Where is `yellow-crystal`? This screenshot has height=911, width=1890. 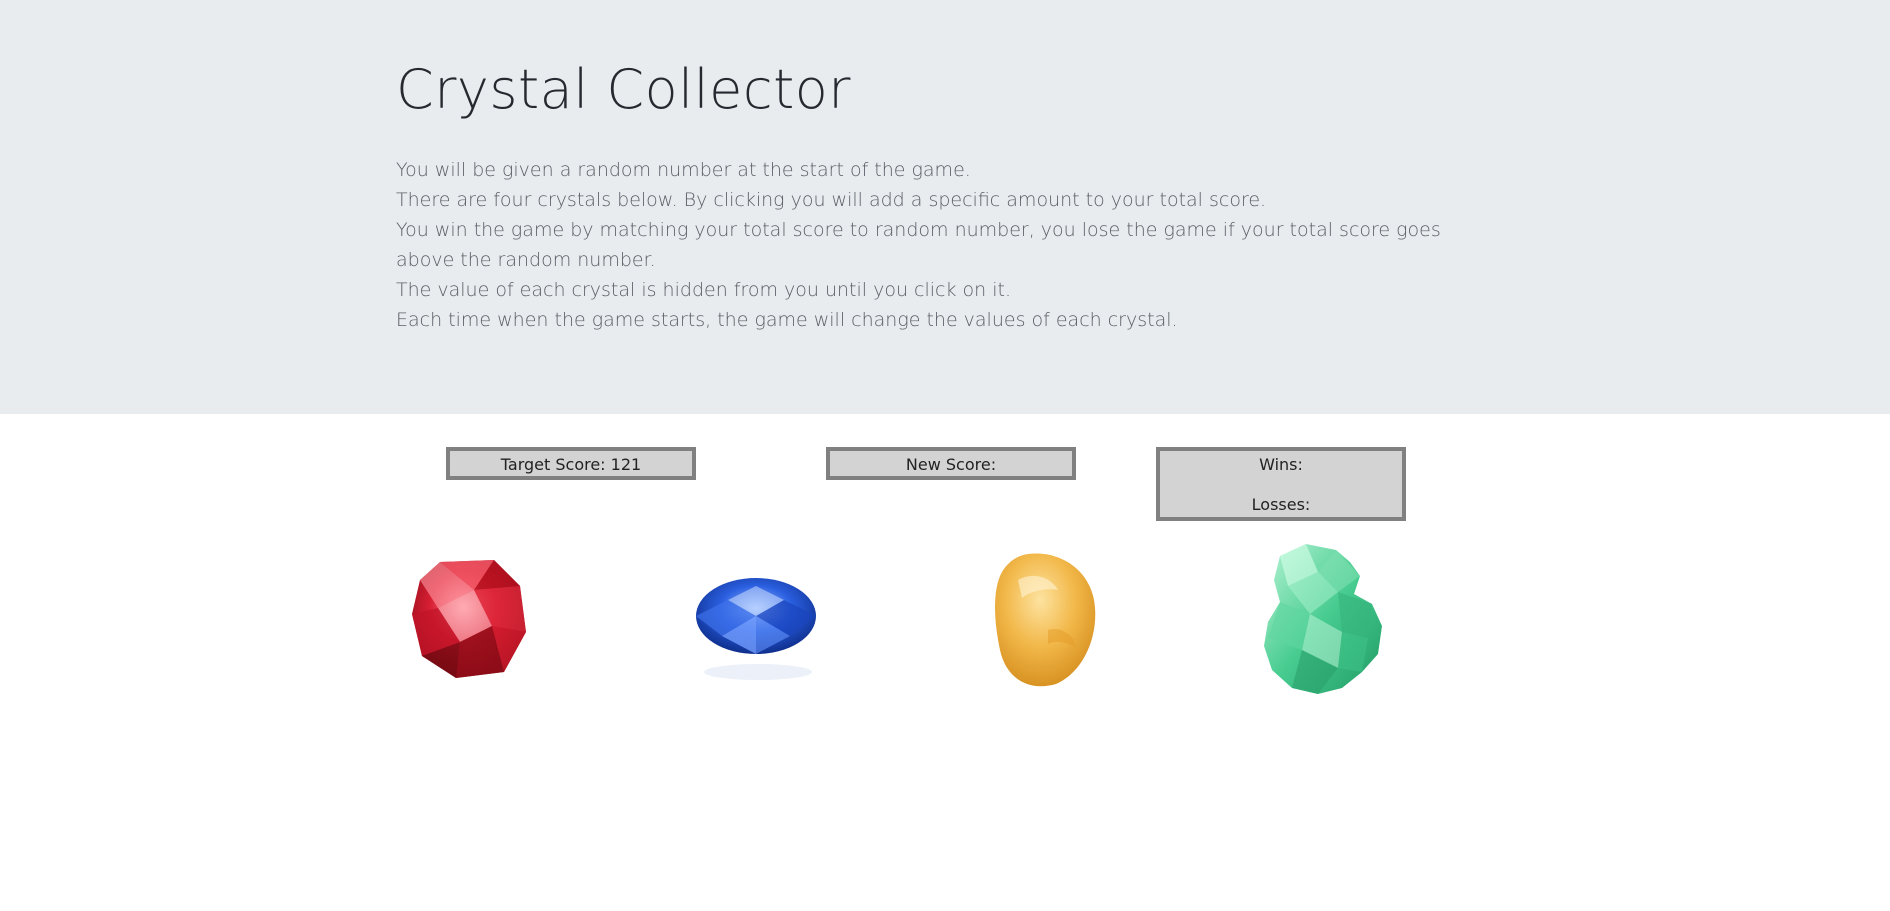 yellow-crystal is located at coordinates (1044, 620).